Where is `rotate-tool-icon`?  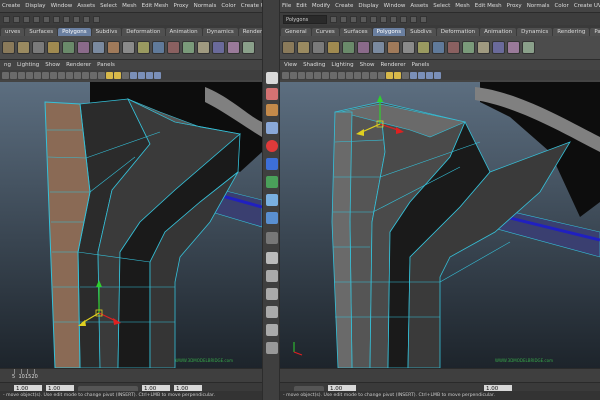 rotate-tool-icon is located at coordinates (272, 146).